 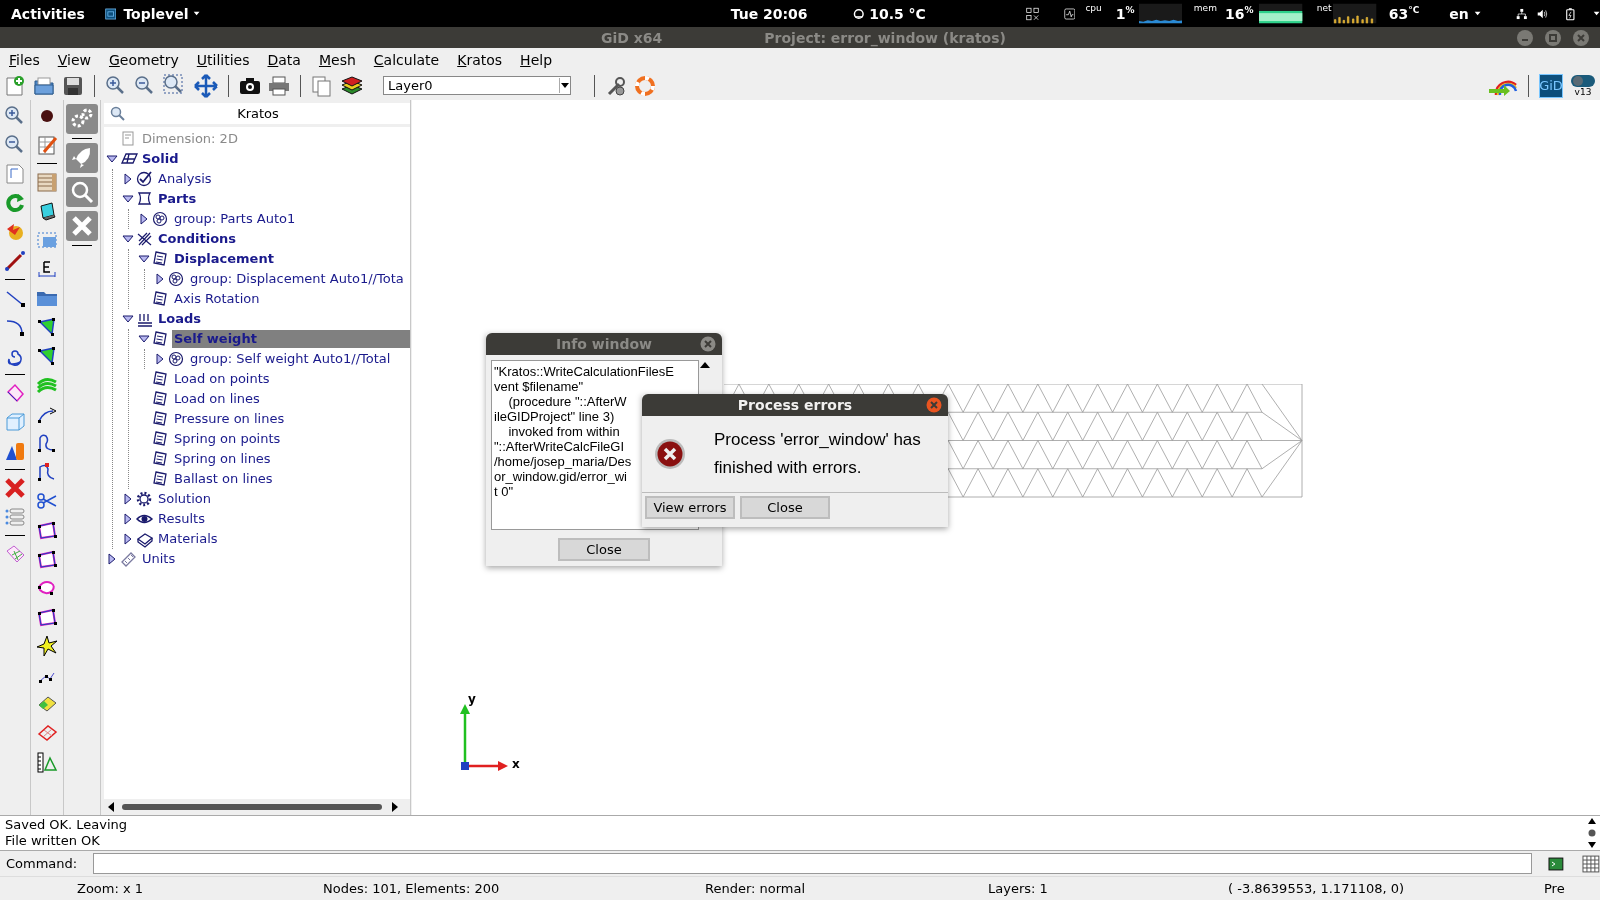 What do you see at coordinates (15, 451) in the screenshot?
I see `shapes-icon` at bounding box center [15, 451].